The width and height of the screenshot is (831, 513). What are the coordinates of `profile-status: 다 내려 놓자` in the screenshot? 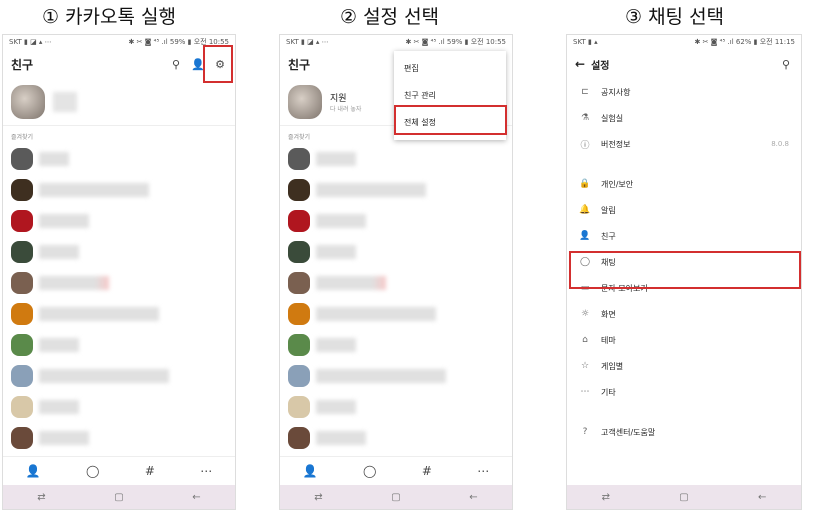 It's located at (346, 109).